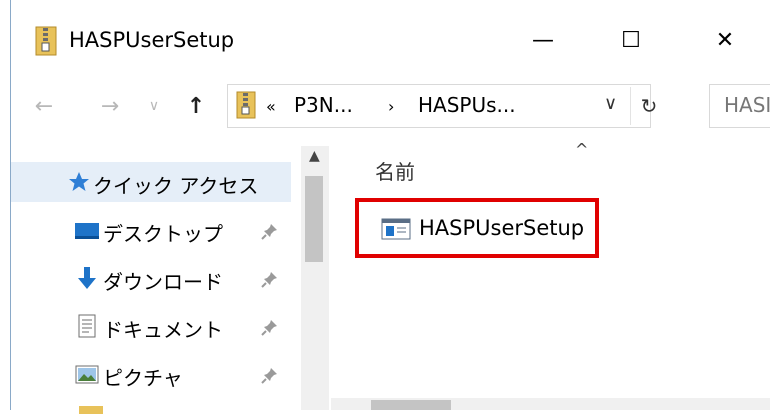  I want to click on close-button: ✕, so click(725, 40).